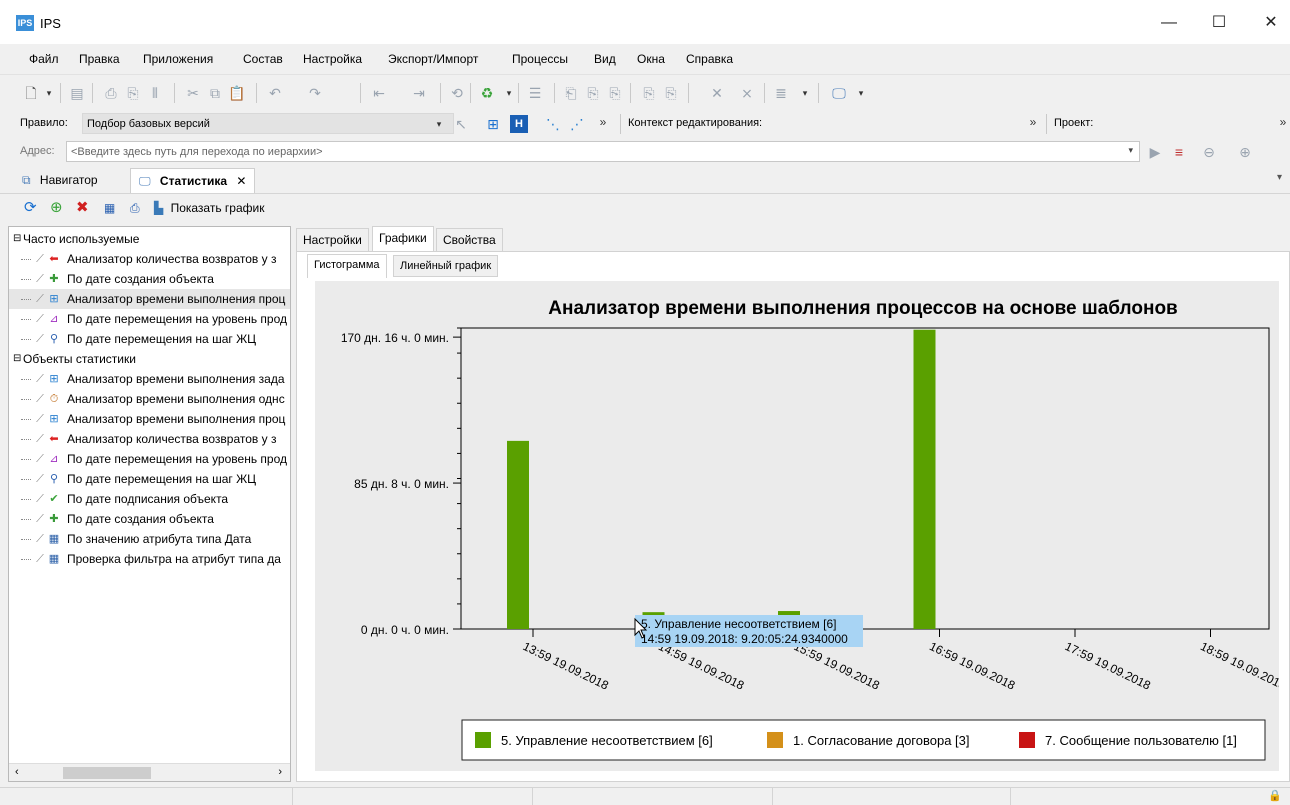 The height and width of the screenshot is (805, 1290). What do you see at coordinates (107, 773) in the screenshot?
I see `scrollbar-thumb` at bounding box center [107, 773].